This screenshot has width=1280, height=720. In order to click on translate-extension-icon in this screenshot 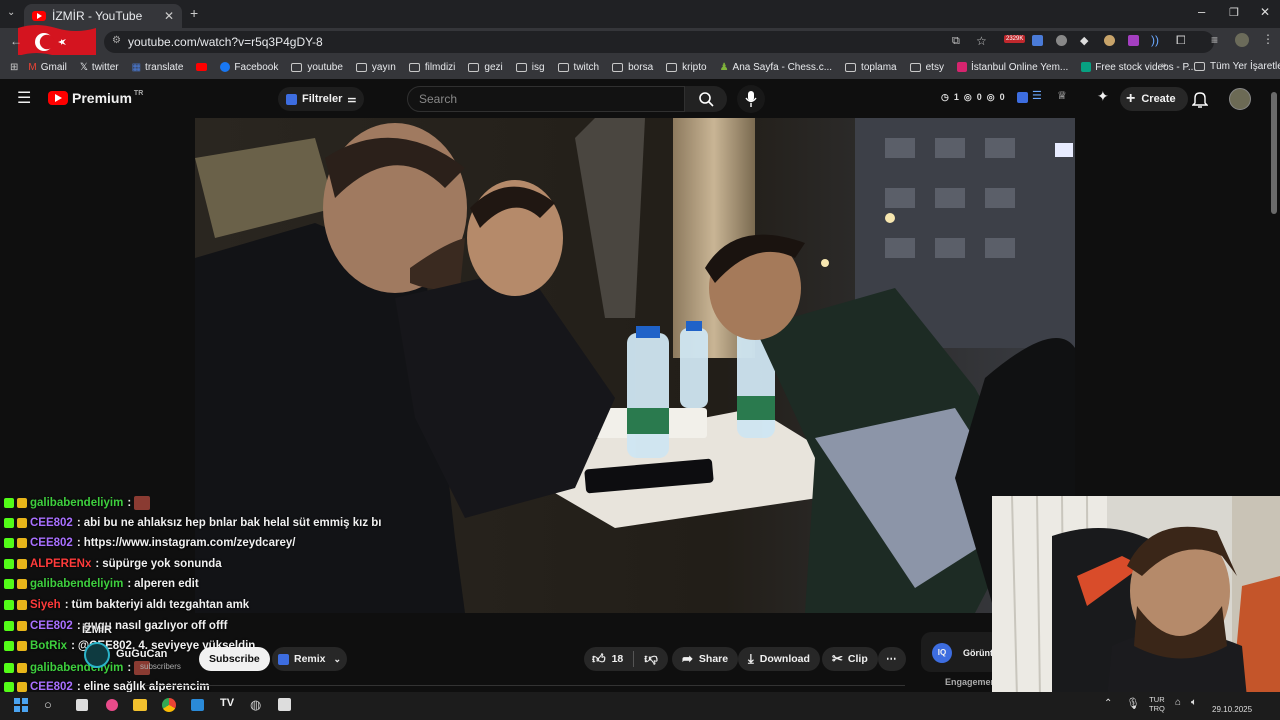, I will do `click(1037, 40)`.